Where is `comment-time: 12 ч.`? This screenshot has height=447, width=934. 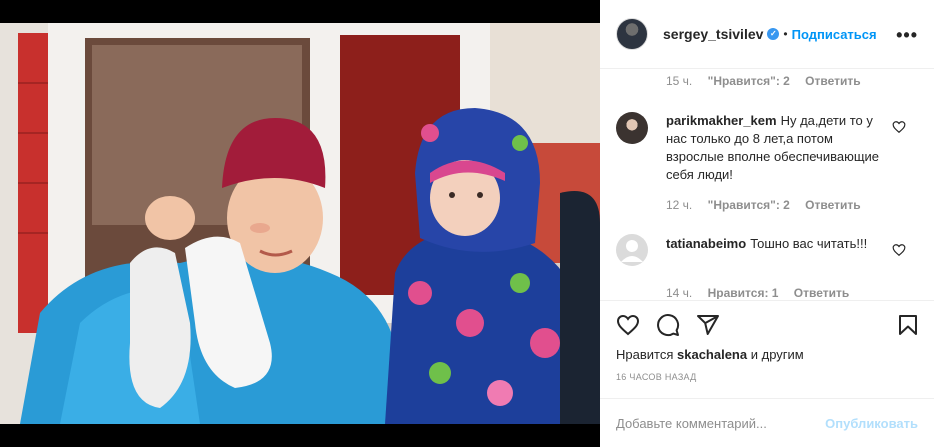 comment-time: 12 ч. is located at coordinates (679, 205).